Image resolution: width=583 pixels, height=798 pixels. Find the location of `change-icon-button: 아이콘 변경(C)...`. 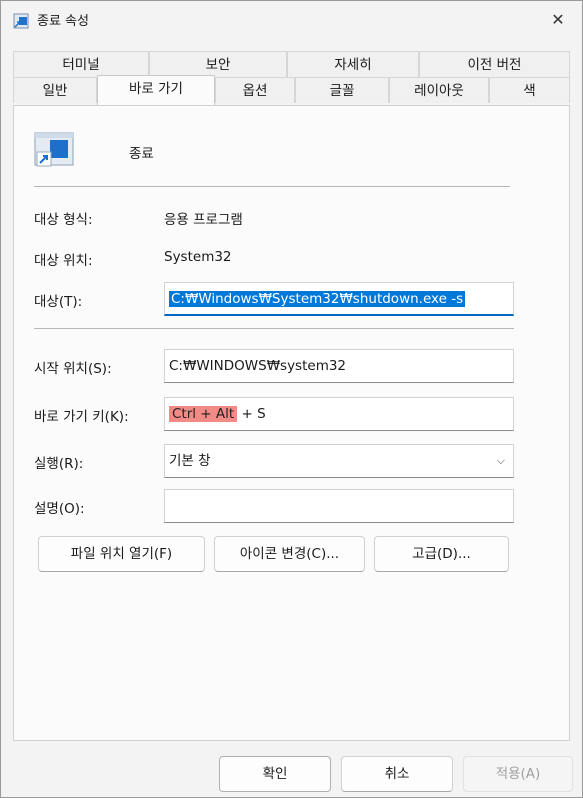

change-icon-button: 아이콘 변경(C)... is located at coordinates (289, 554).